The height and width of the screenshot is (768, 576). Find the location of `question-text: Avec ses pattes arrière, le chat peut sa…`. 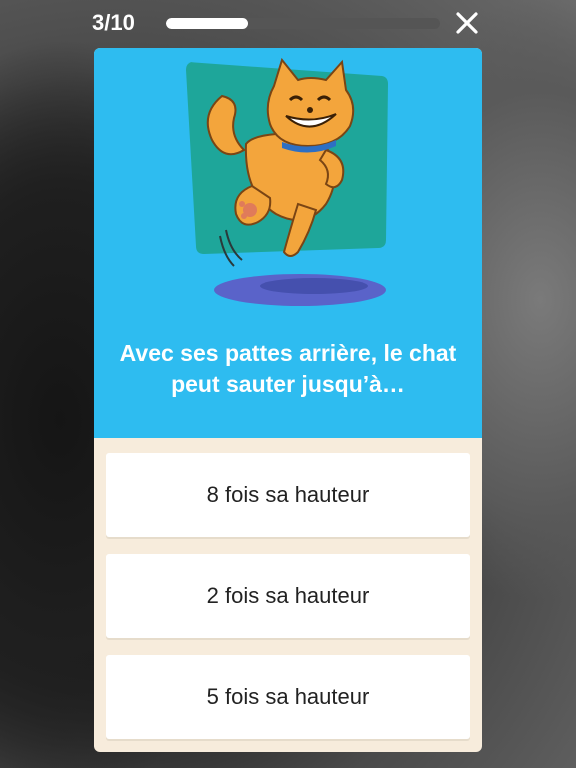

question-text: Avec ses pattes arrière, le chat peut sa… is located at coordinates (288, 368).